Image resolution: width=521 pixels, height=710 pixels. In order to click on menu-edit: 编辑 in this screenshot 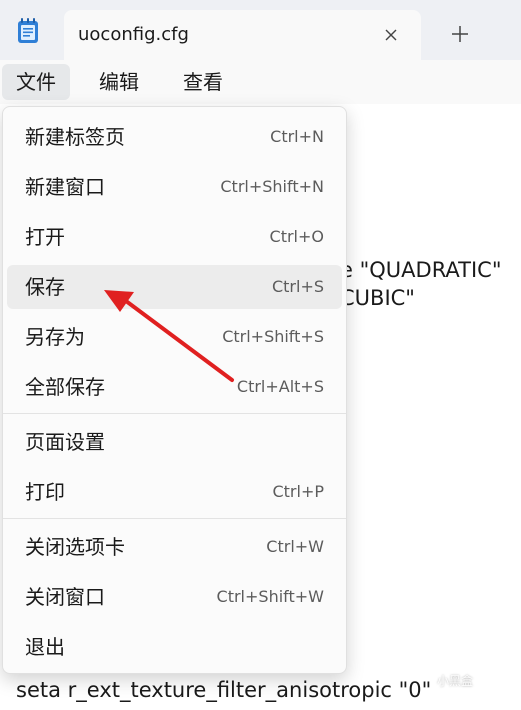, I will do `click(119, 82)`.